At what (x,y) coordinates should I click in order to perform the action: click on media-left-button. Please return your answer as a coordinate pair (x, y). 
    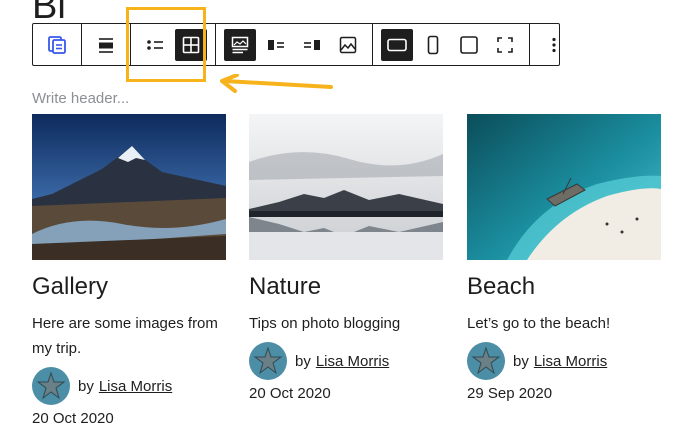
    Looking at the image, I should click on (276, 45).